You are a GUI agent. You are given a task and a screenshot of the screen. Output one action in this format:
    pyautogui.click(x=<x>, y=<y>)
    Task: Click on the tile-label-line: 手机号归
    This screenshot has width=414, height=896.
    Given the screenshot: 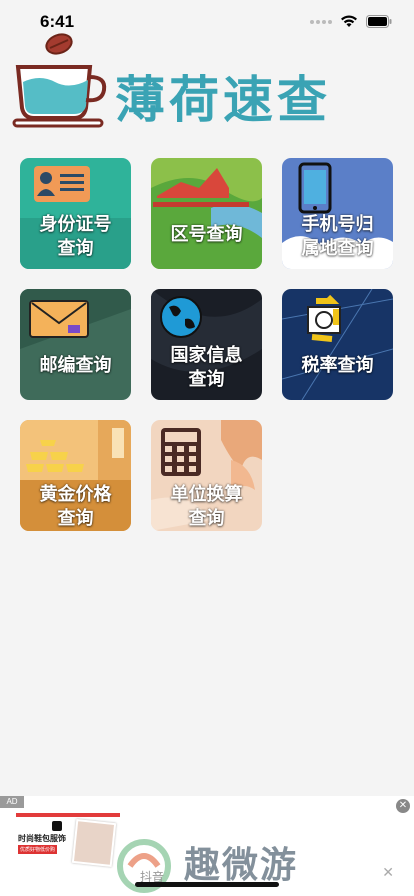 What is the action you would take?
    pyautogui.click(x=337, y=224)
    